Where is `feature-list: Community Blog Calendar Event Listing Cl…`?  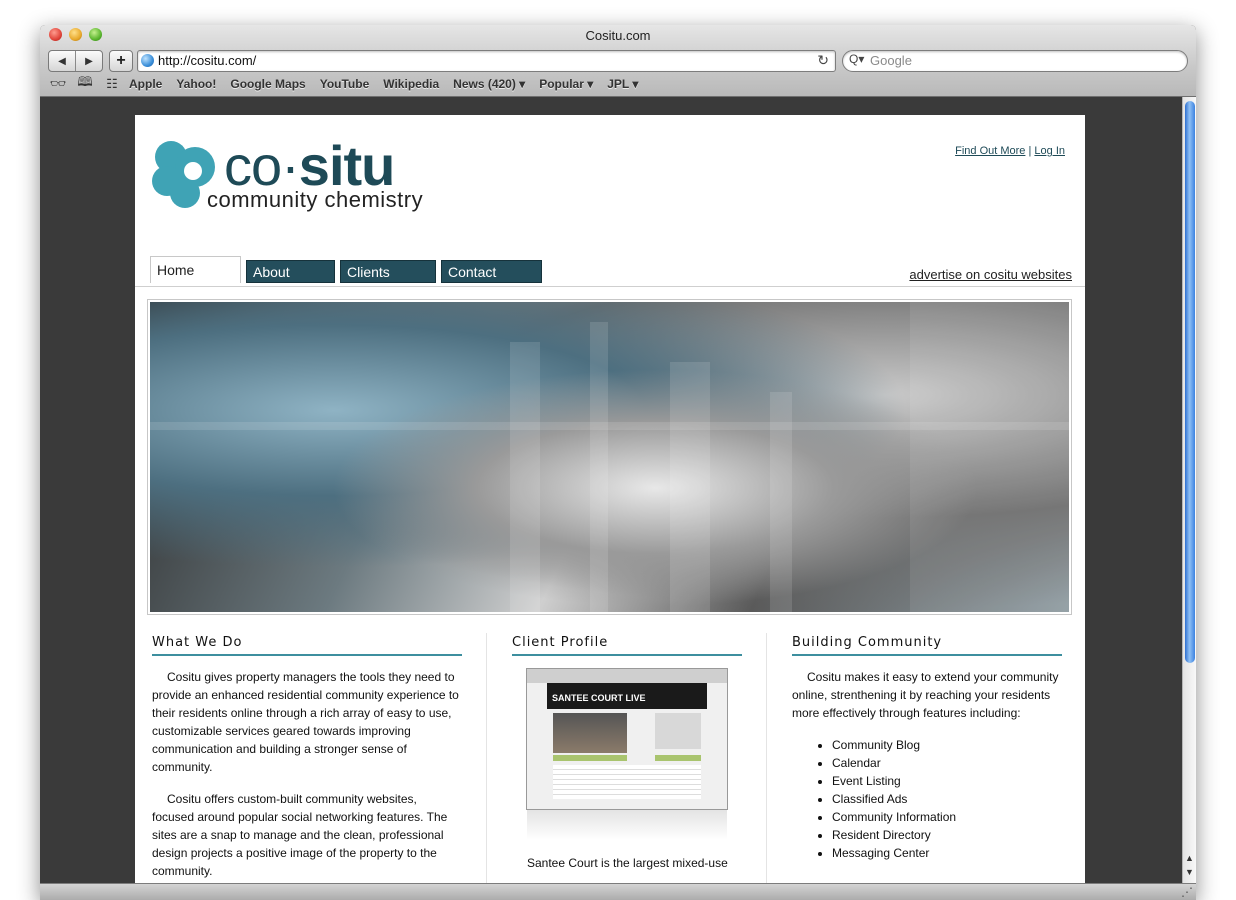 feature-list: Community Blog Calendar Event Listing Cl… is located at coordinates (927, 799).